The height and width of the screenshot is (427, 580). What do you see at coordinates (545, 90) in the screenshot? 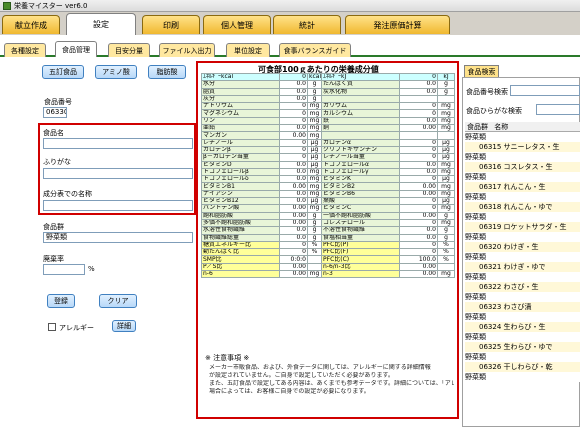
I see `no-search-field` at bounding box center [545, 90].